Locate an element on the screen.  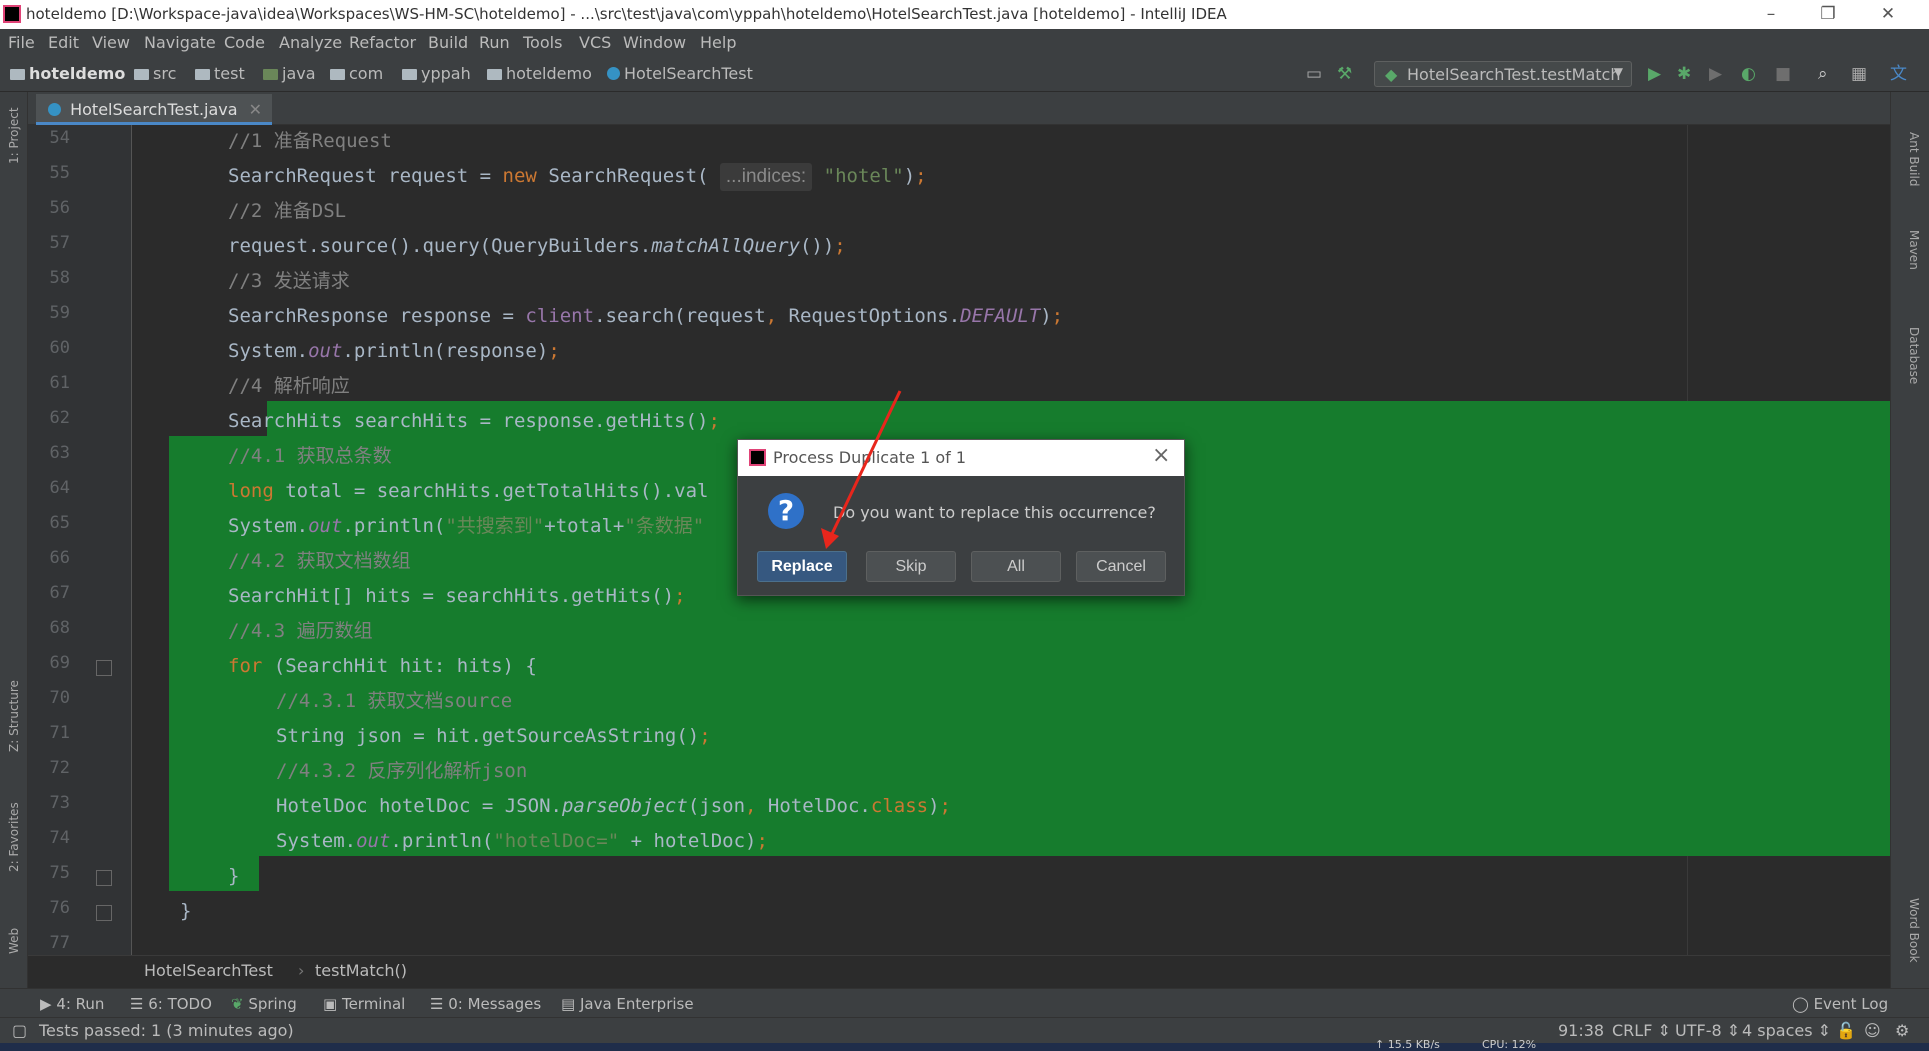
crumb-test: test is located at coordinates (220, 73).